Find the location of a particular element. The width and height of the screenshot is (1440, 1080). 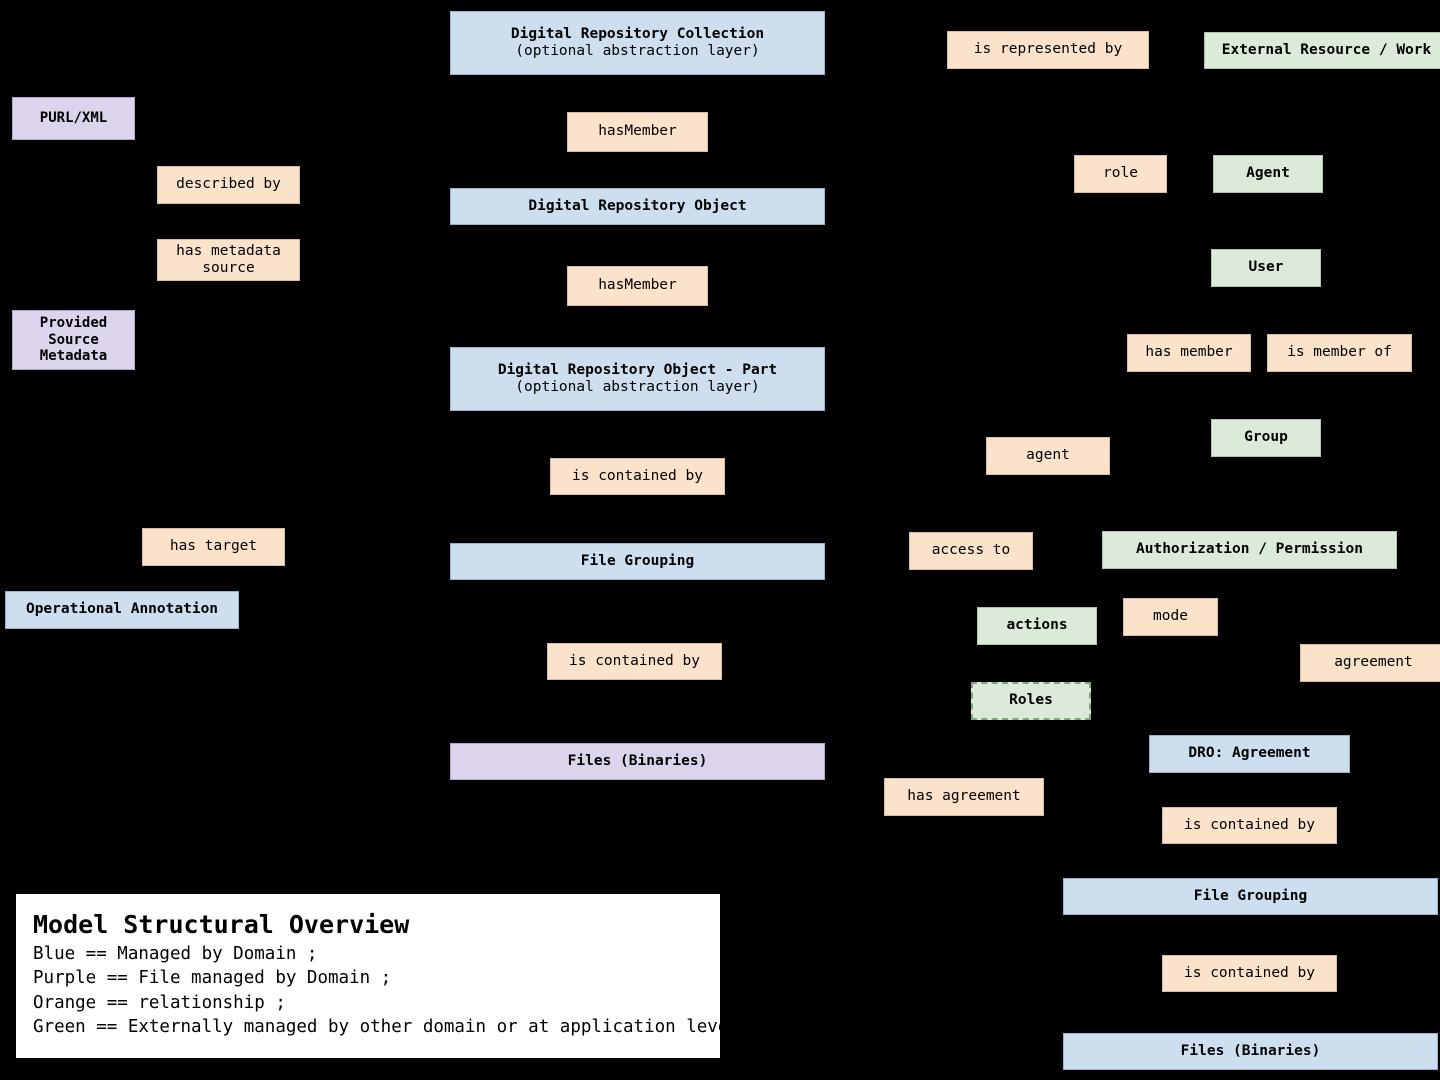

node-actions: actions is located at coordinates (1037, 626).